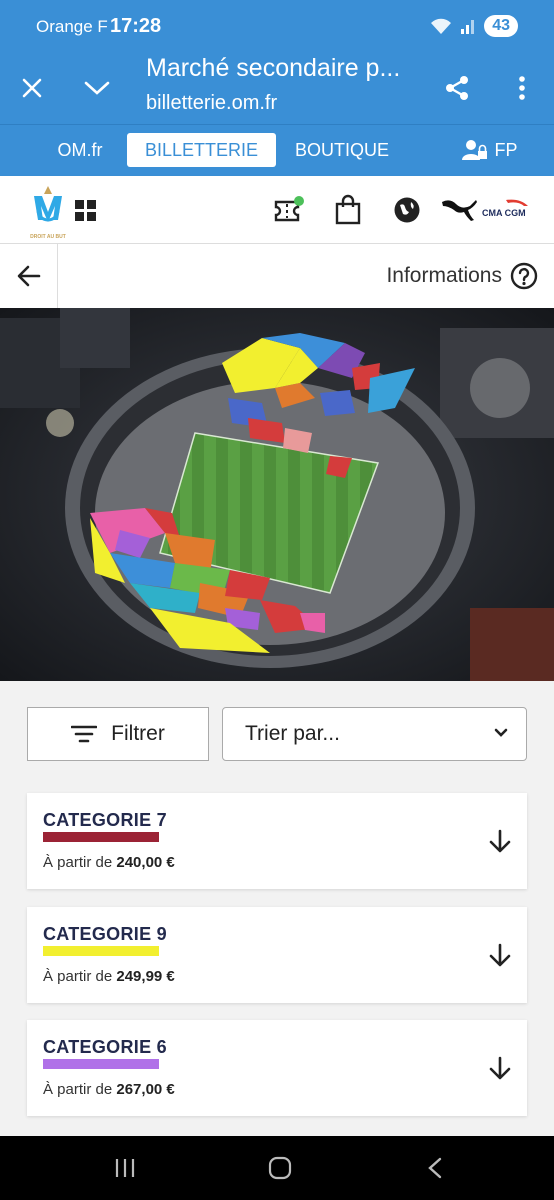 This screenshot has height=1200, width=554. I want to click on filter-label: Filtrer, so click(138, 733).